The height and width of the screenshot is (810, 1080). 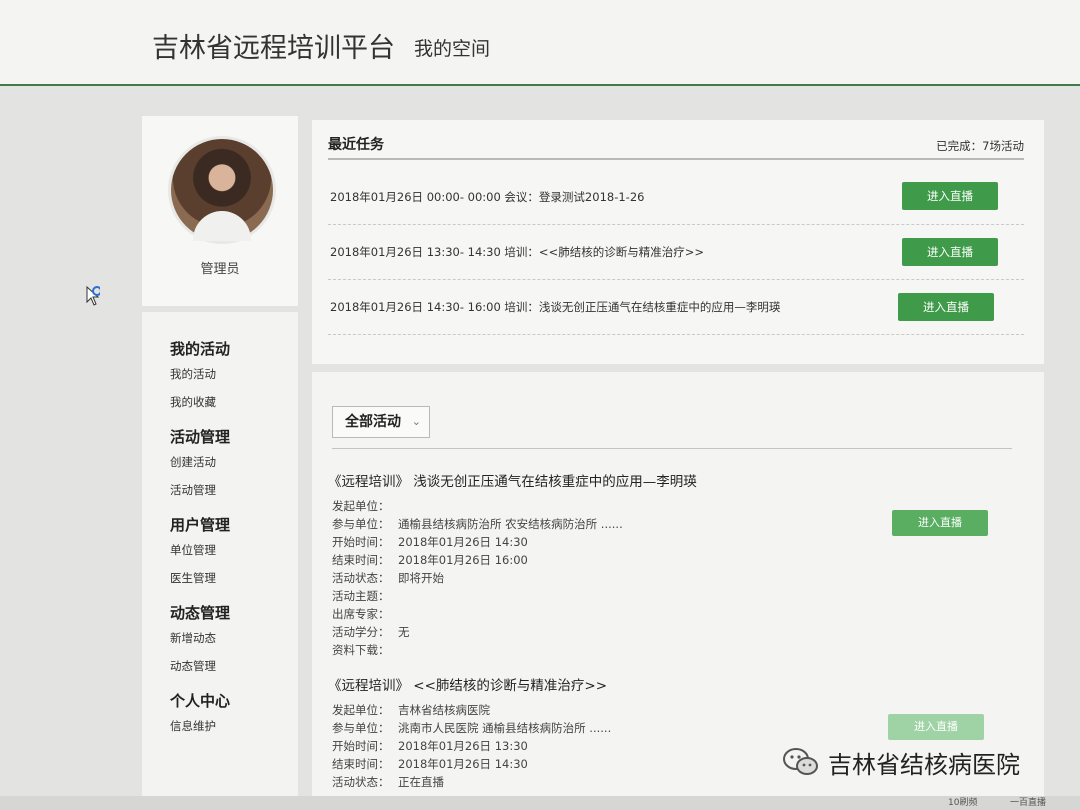 I want to click on activity-field: 活动状态： 即将开始, so click(x=388, y=579).